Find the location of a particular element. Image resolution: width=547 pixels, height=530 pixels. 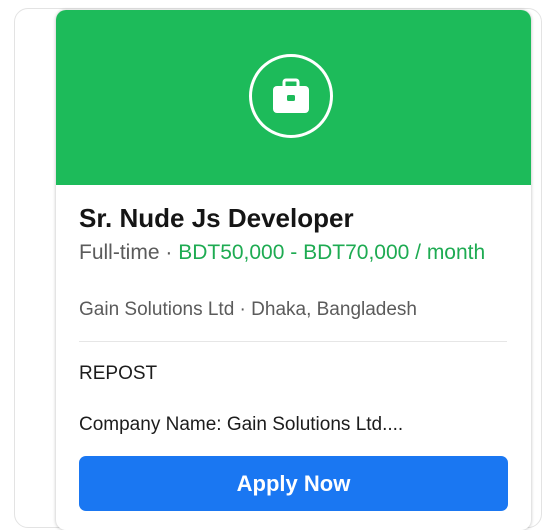

company-name-text: Gain Solutions Ltd is located at coordinates (157, 309).